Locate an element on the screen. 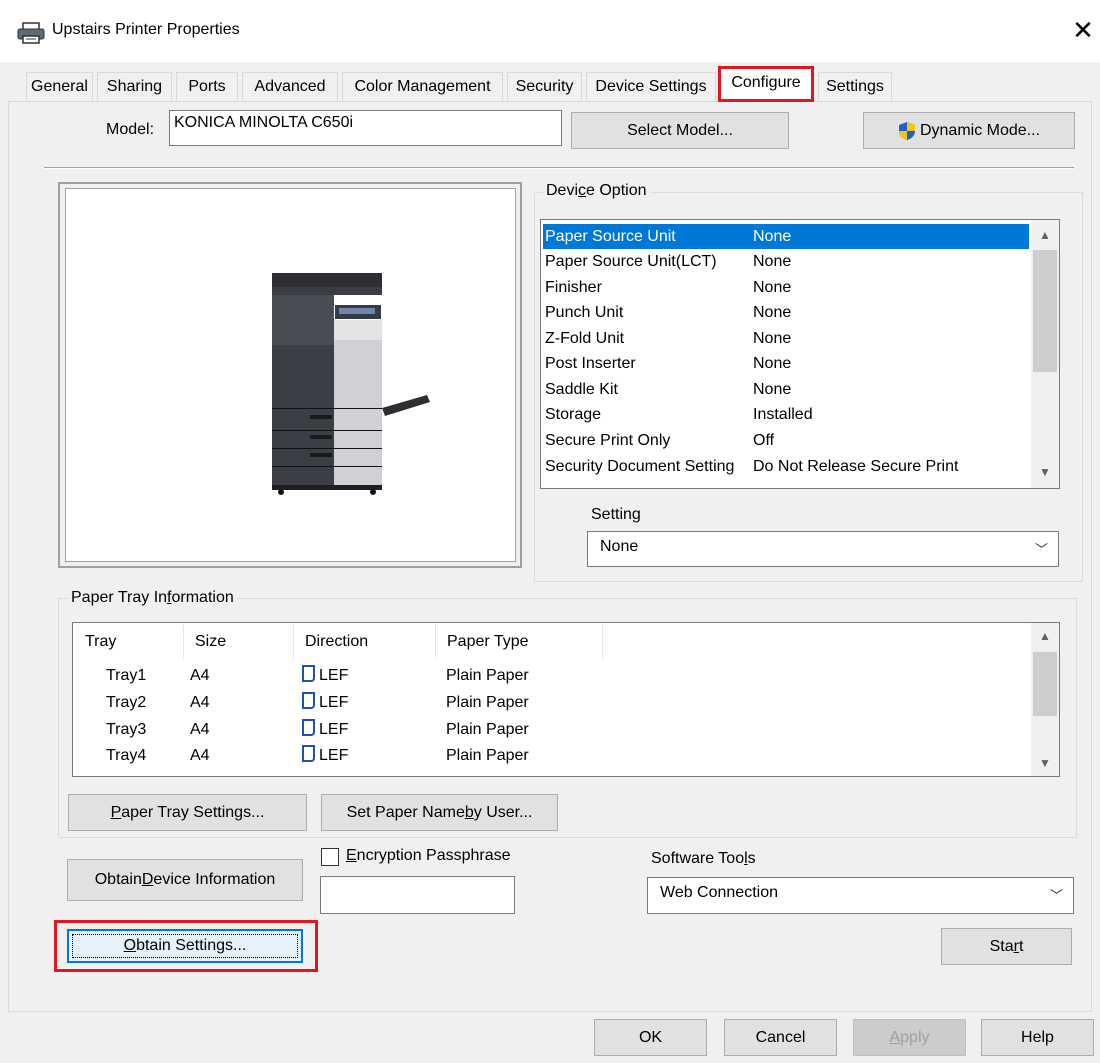 Image resolution: width=1100 pixels, height=1063 pixels. software-tools-value: Web Connection is located at coordinates (719, 892).